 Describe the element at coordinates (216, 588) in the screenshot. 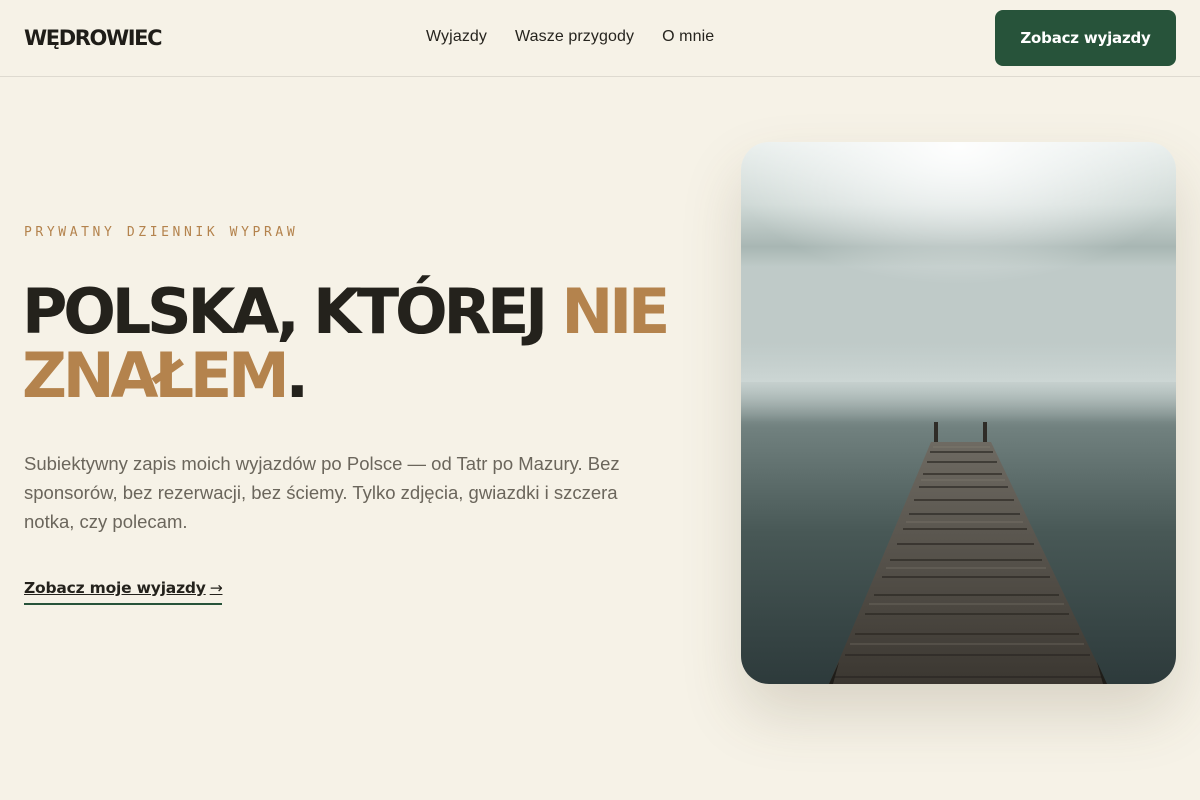

I see `arrow-right-icon: →` at that location.